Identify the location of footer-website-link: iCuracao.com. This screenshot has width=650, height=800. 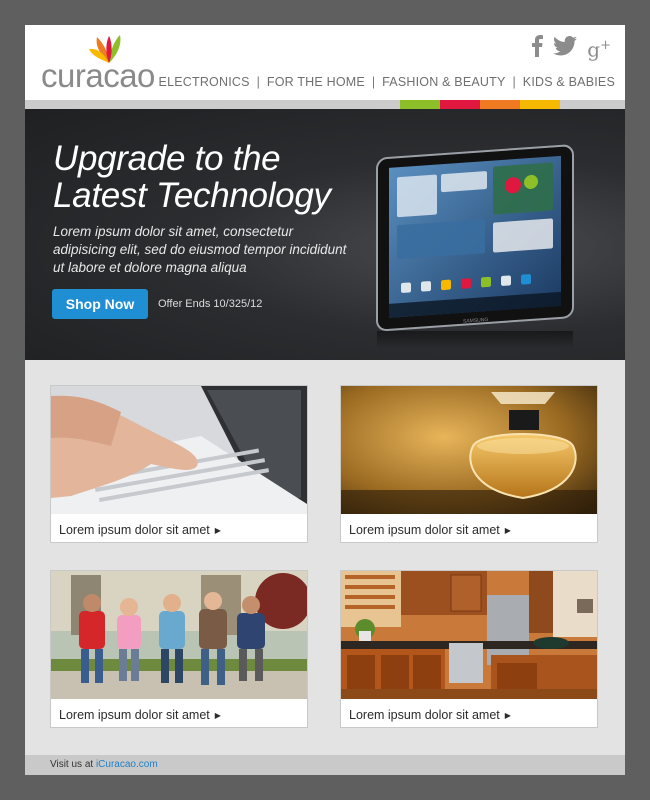
(127, 764).